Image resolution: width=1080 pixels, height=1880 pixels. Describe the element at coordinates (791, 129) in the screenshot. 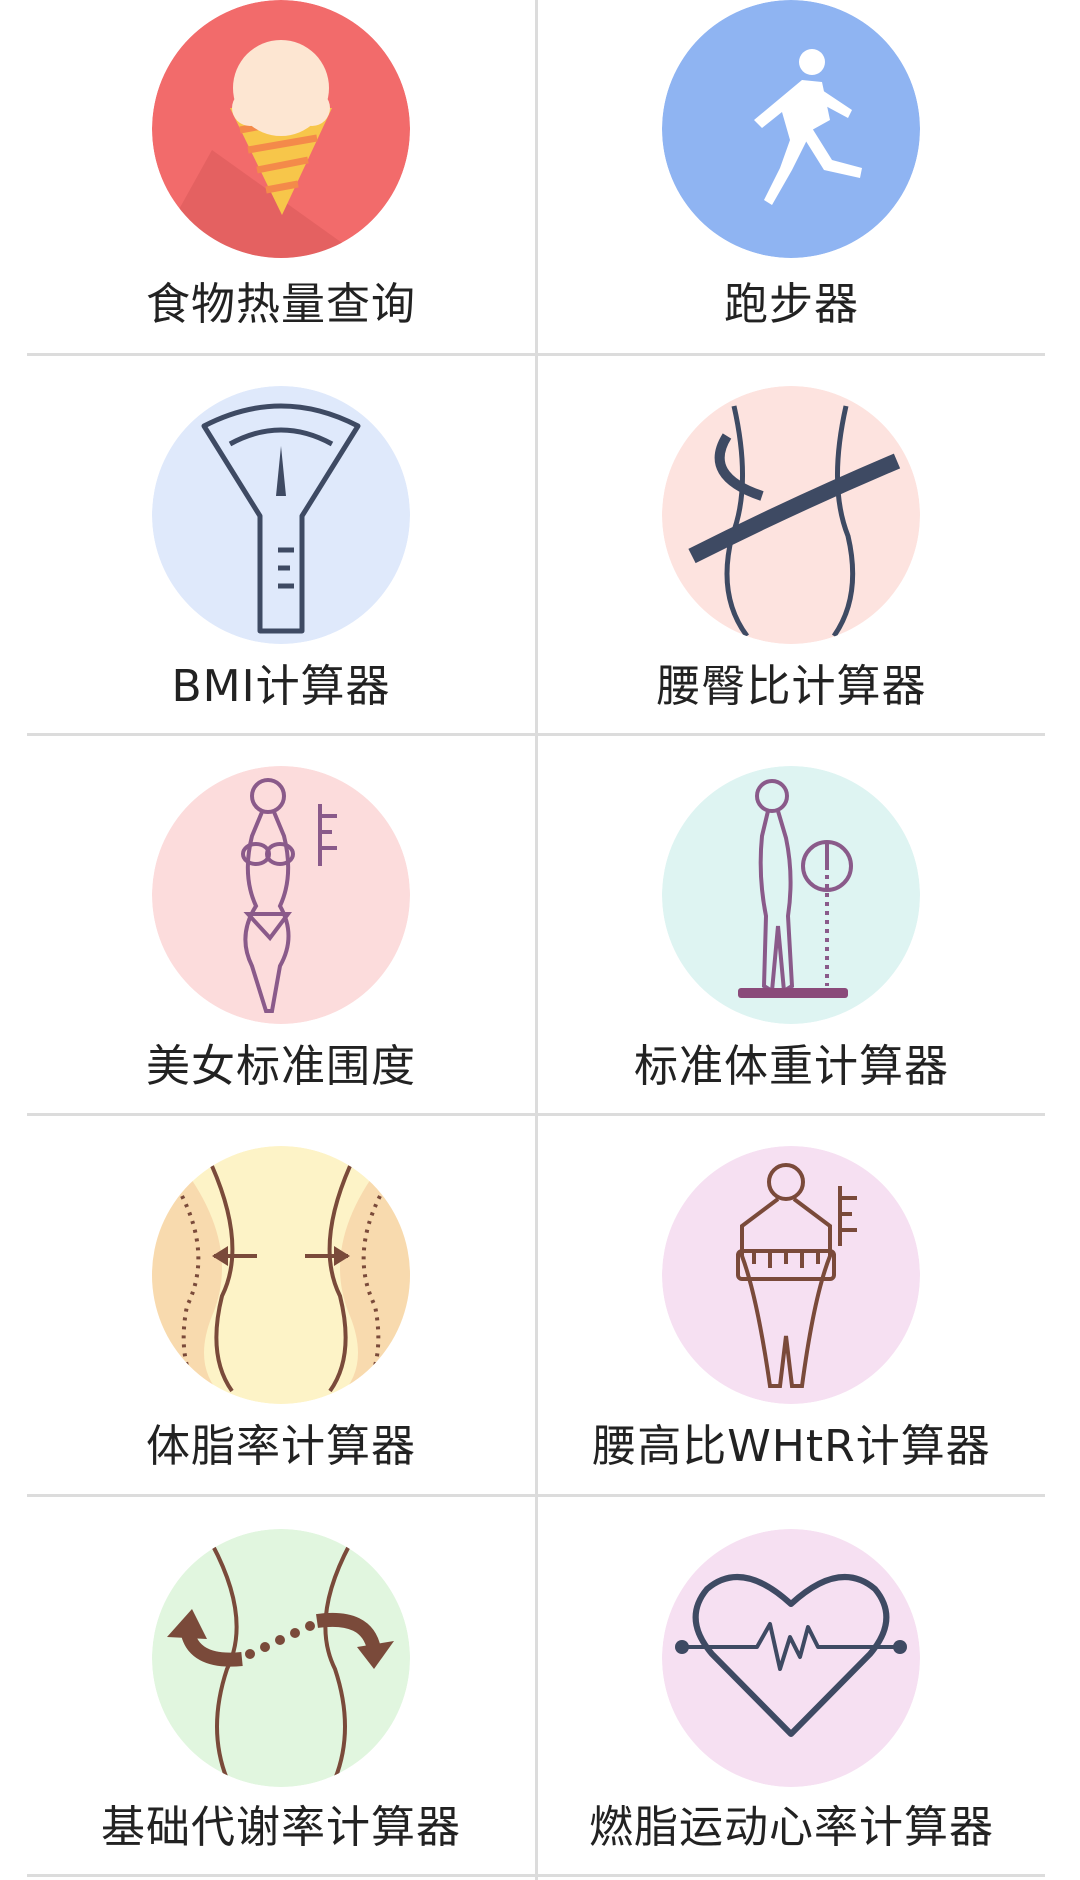

I see `runner-icon` at that location.